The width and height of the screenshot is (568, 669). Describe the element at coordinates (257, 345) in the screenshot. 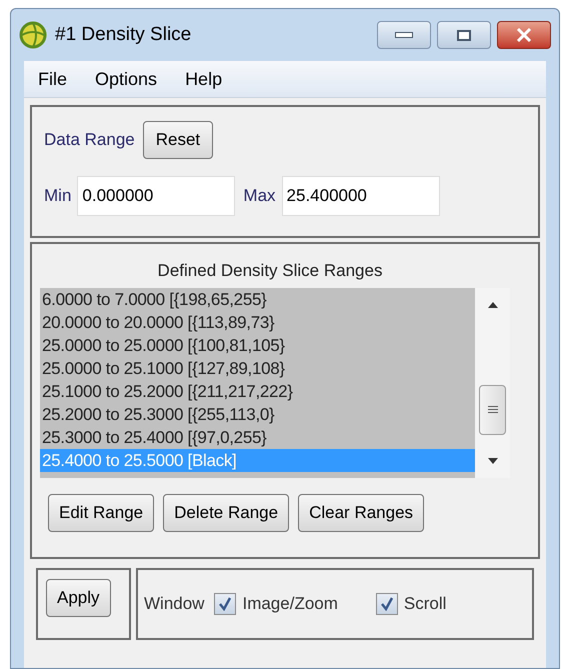

I see `range-item: 25.0000 to 25.0000 [{100,81,105}` at that location.